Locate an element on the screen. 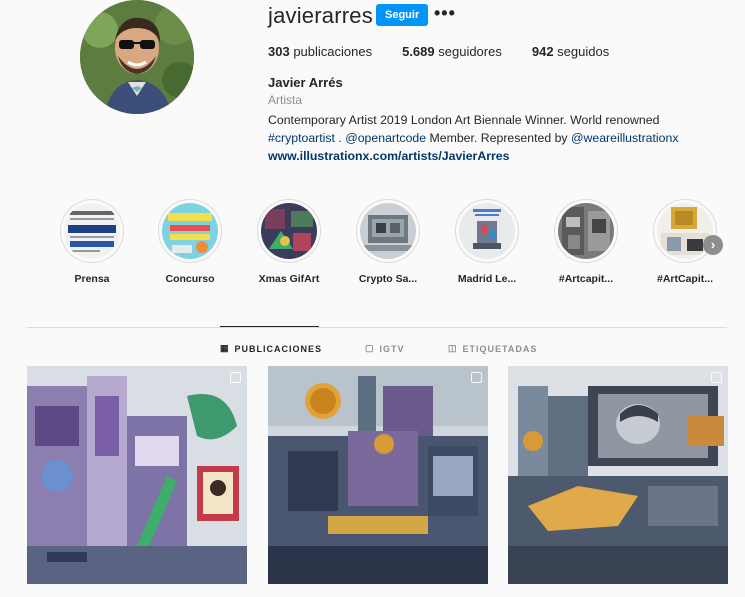 The width and height of the screenshot is (745, 597). followers-count: 5.689 is located at coordinates (418, 51).